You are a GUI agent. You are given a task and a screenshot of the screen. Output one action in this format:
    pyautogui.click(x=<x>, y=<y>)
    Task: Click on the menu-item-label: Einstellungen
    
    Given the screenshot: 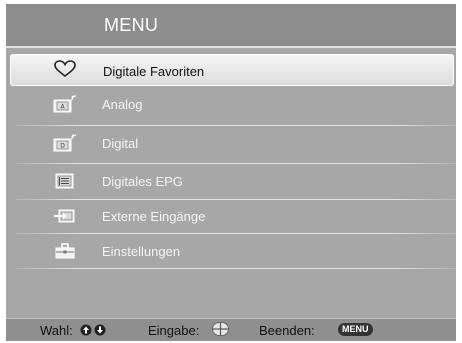 What is the action you would take?
    pyautogui.click(x=141, y=251)
    